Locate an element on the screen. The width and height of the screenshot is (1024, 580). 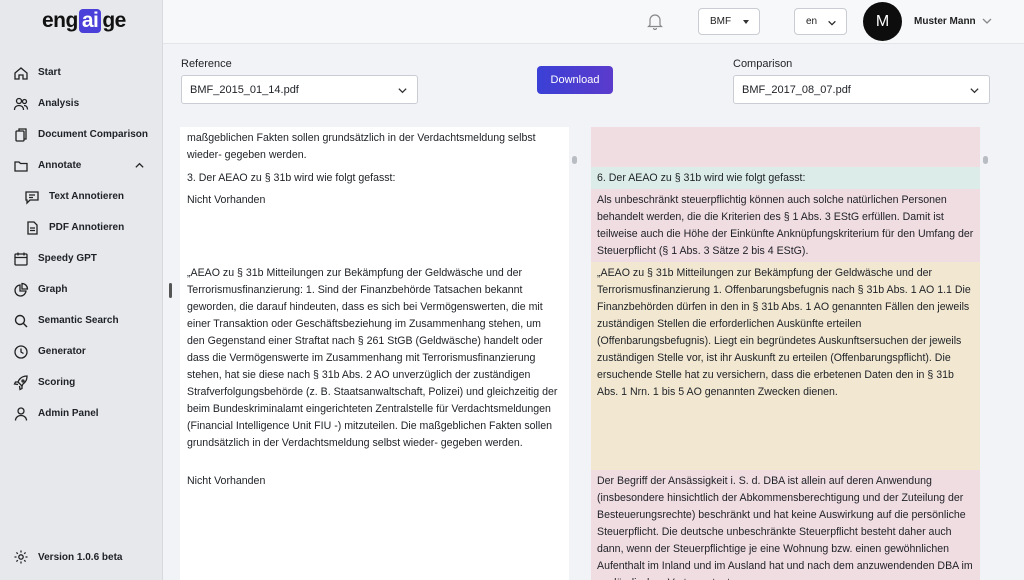
logo-suffix: ge is located at coordinates (114, 20).